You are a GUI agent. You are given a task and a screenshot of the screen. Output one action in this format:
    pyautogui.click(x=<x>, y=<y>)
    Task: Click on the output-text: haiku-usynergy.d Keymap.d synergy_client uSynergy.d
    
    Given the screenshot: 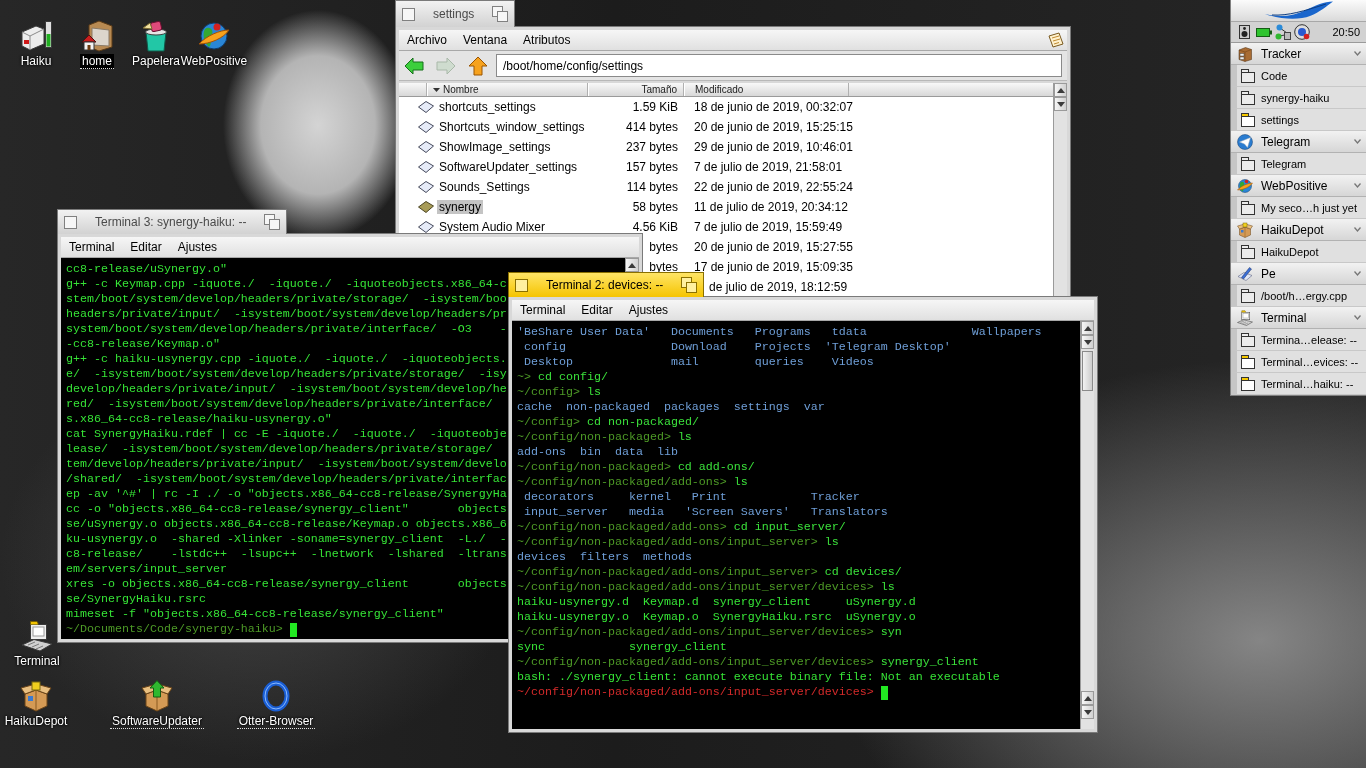 What is the action you would take?
    pyautogui.click(x=716, y=602)
    